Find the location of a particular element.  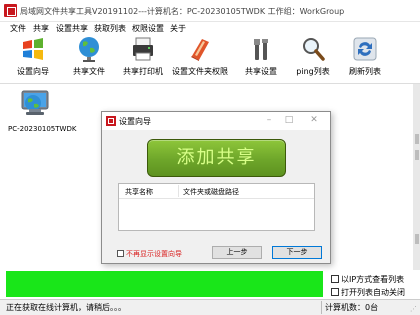

share-settings-button: 共享设置 is located at coordinates (261, 58).